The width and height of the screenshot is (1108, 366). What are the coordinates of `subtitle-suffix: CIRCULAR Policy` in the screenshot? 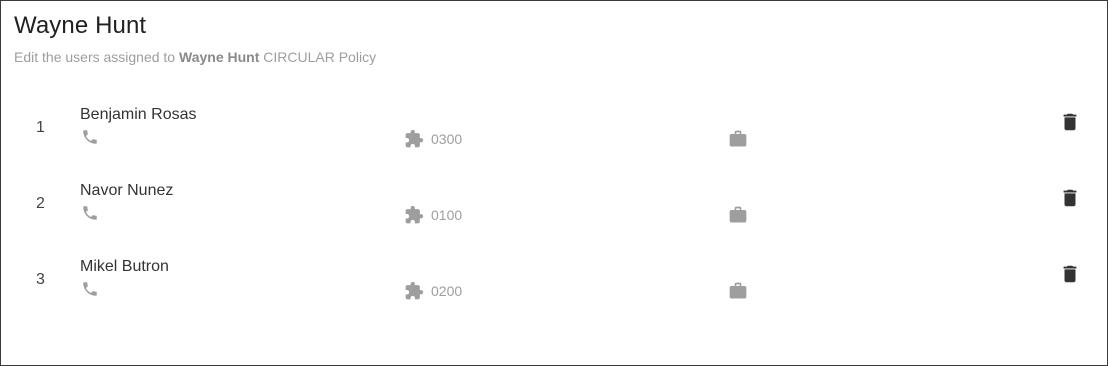 It's located at (318, 57).